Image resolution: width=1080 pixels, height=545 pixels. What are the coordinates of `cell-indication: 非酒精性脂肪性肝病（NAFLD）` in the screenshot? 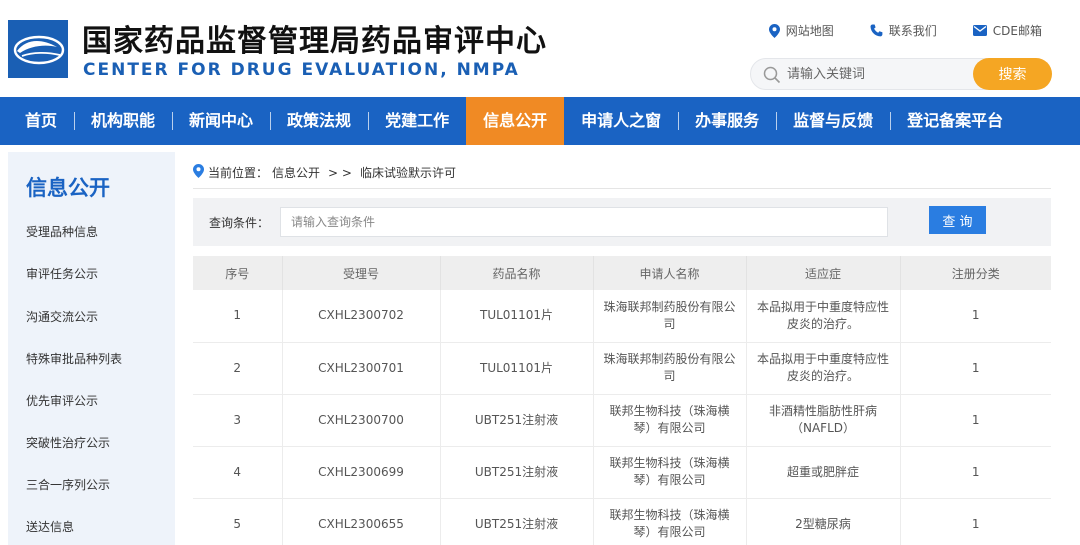 It's located at (823, 420).